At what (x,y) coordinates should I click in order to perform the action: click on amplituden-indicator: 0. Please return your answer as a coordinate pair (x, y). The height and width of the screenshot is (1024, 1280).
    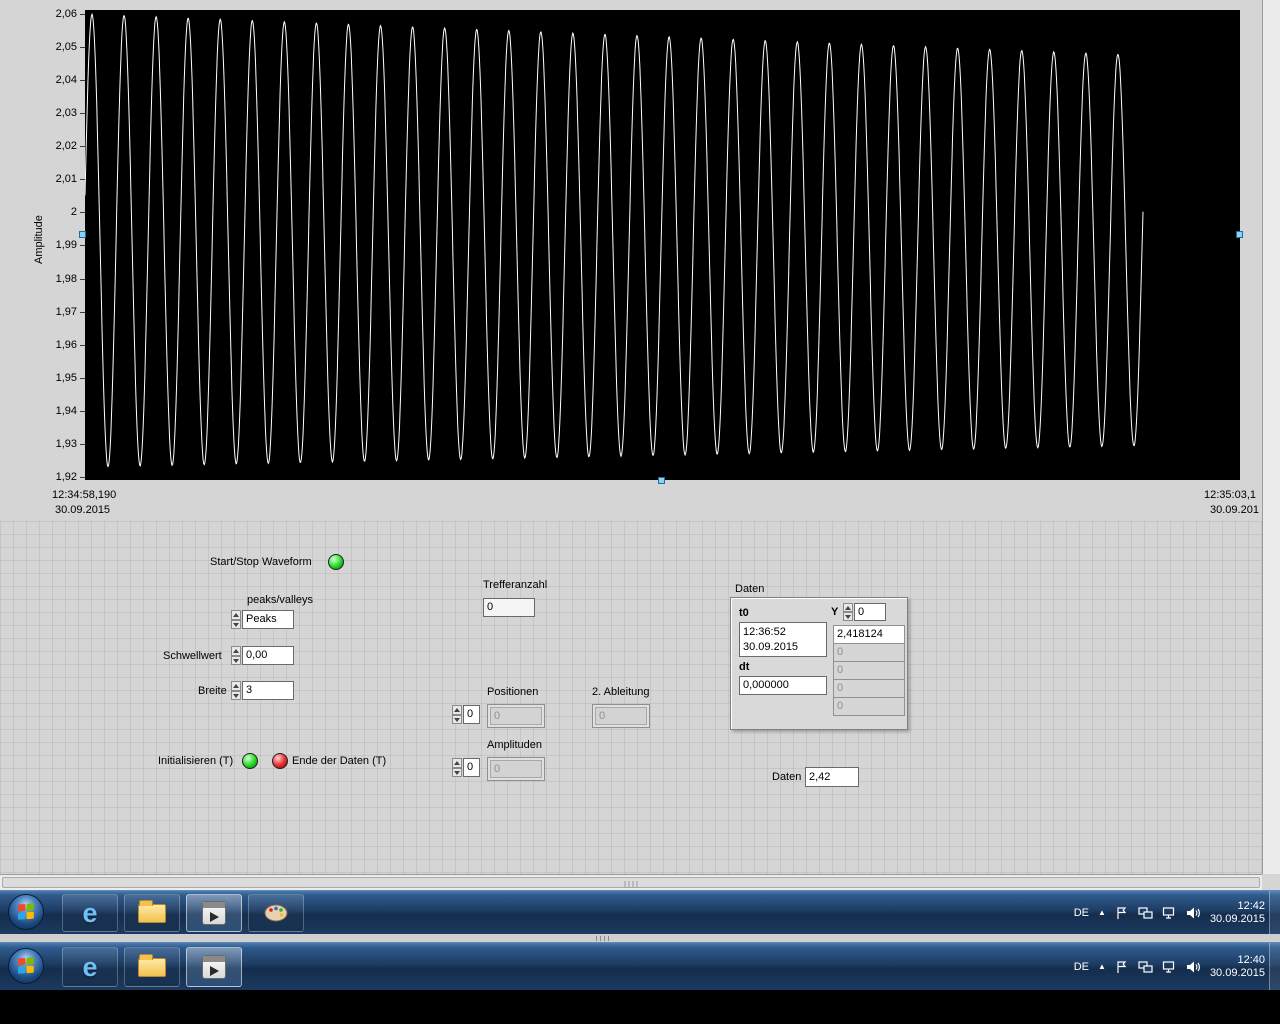
    Looking at the image, I should click on (516, 769).